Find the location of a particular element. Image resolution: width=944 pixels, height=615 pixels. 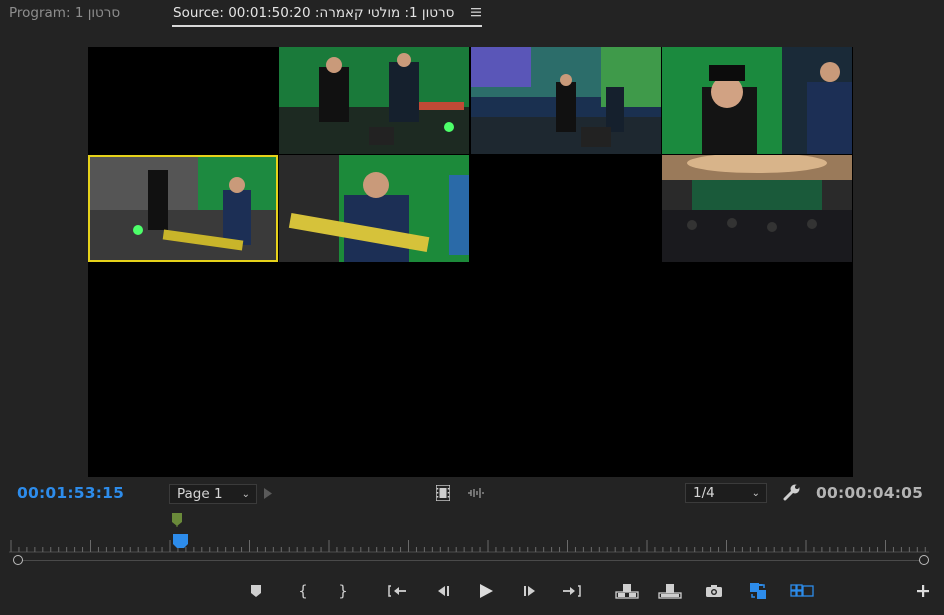

camera-icon is located at coordinates (714, 591).